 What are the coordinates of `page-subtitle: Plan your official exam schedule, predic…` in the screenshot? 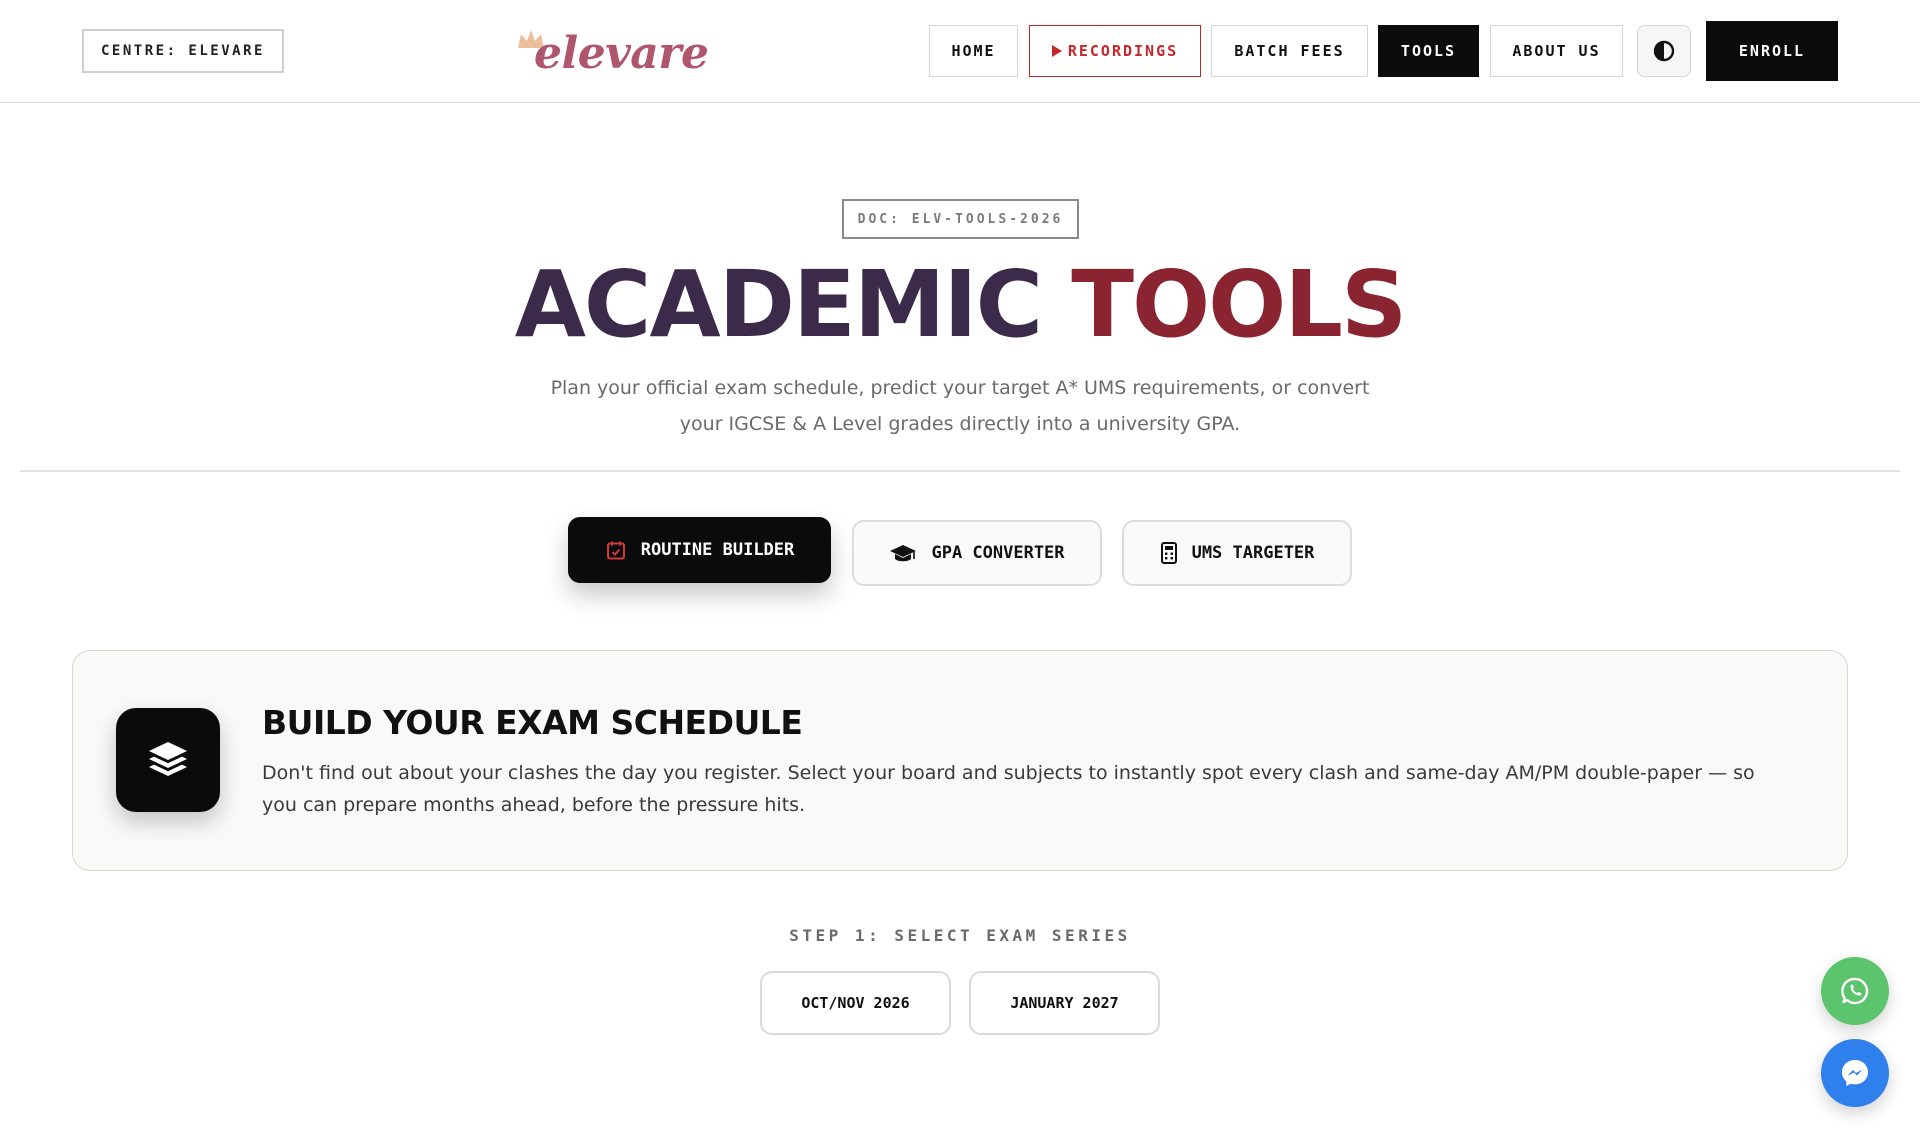 It's located at (960, 406).